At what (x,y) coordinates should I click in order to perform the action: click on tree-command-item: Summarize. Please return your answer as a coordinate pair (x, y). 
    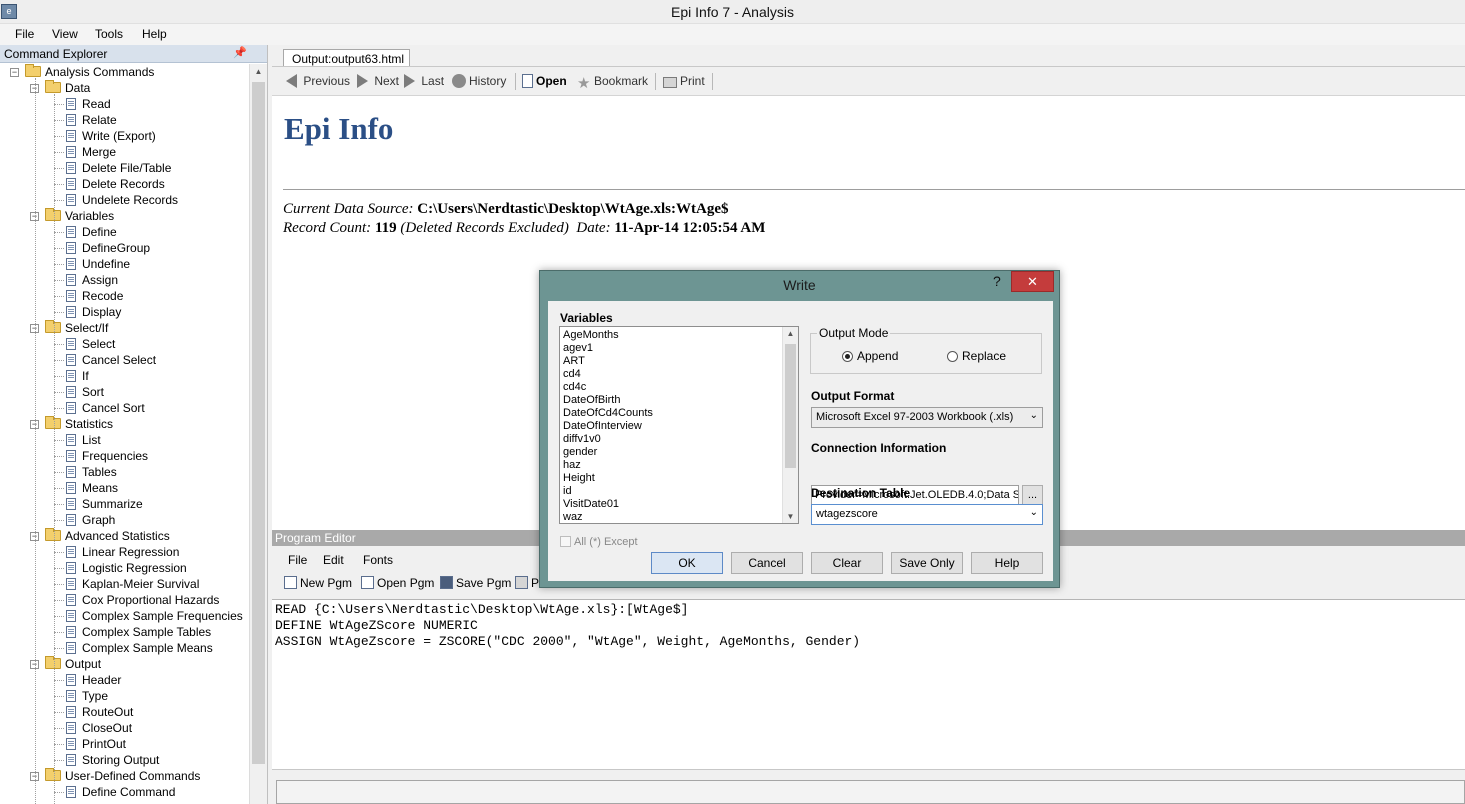
    Looking at the image, I should click on (104, 504).